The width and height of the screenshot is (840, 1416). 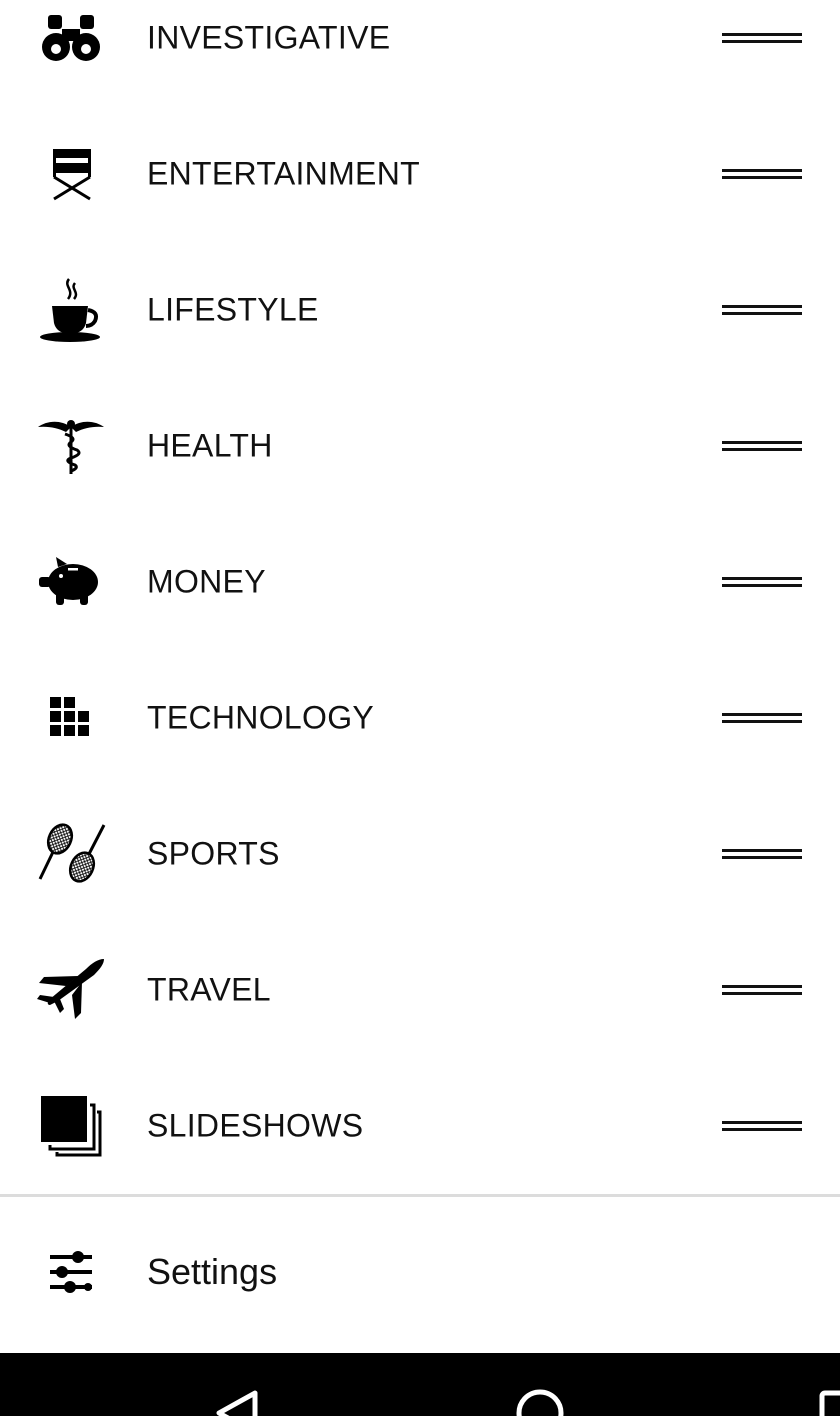 I want to click on menu-item-label: ENTERTAINMENT, so click(x=283, y=173).